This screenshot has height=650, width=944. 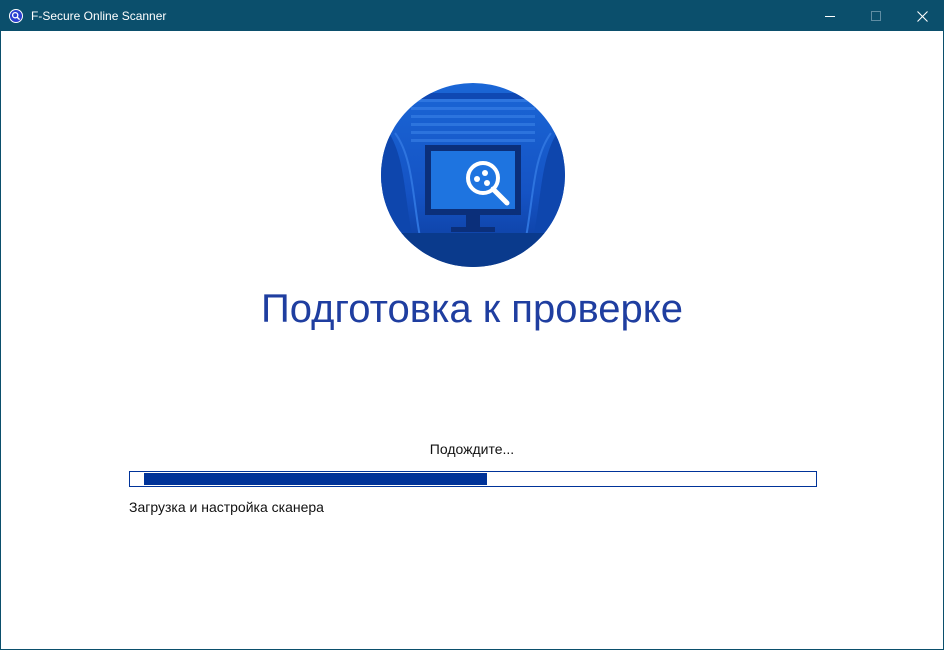 What do you see at coordinates (472, 16) in the screenshot?
I see `title-bar: F-Secure Online Scanner` at bounding box center [472, 16].